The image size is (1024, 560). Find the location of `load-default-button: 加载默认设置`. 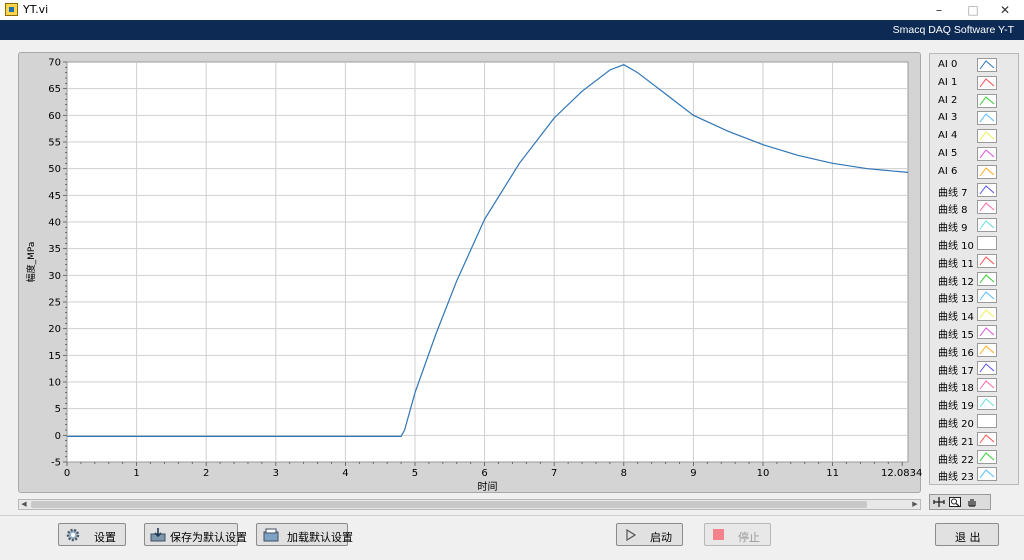

load-default-button: 加载默认设置 is located at coordinates (304, 534).